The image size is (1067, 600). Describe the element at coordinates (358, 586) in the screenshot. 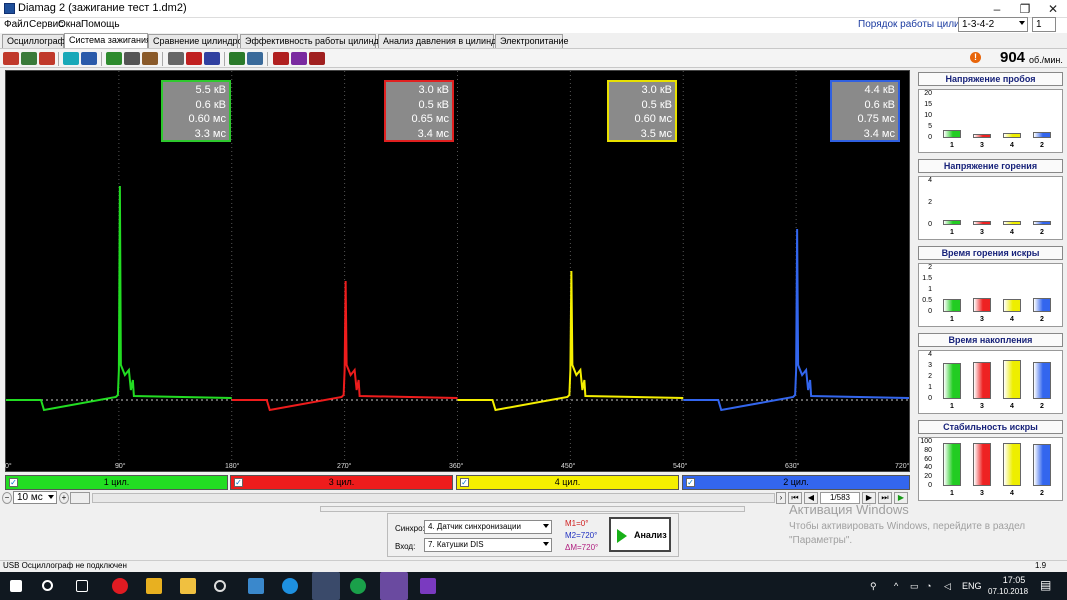

I see `utorrent-icon` at that location.